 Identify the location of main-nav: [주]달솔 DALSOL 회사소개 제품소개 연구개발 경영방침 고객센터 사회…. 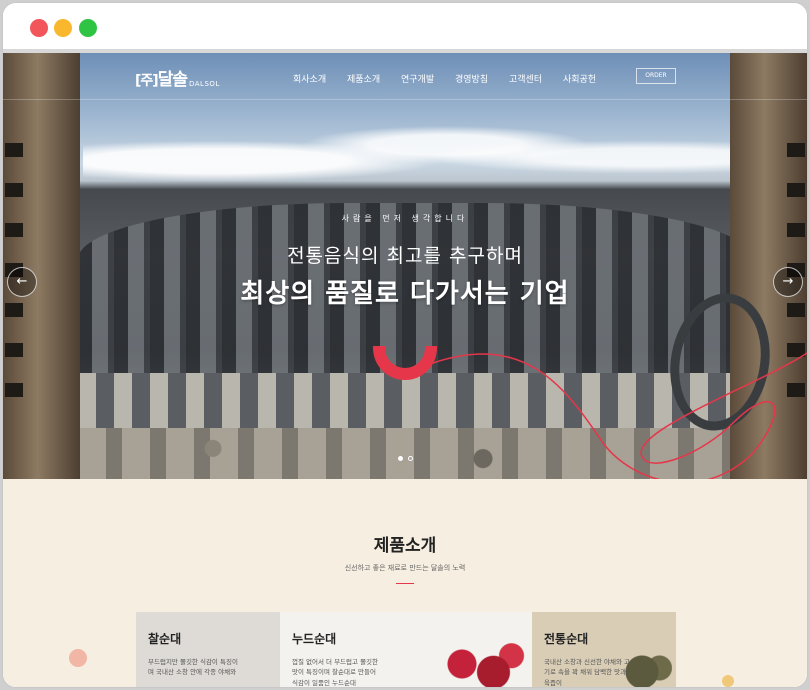
(405, 76).